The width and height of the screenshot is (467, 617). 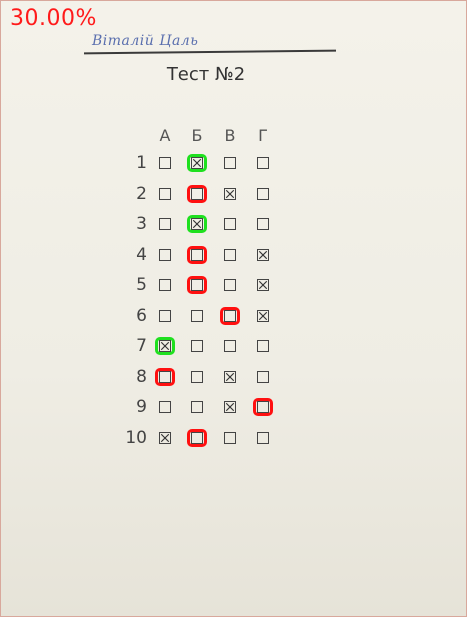 I want to click on name-underline, so click(x=210, y=52).